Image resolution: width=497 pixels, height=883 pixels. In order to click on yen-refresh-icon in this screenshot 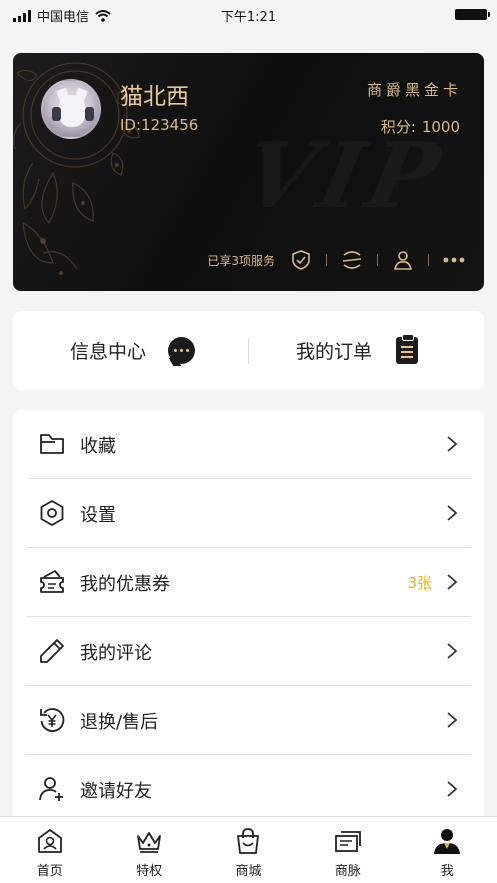, I will do `click(52, 720)`.